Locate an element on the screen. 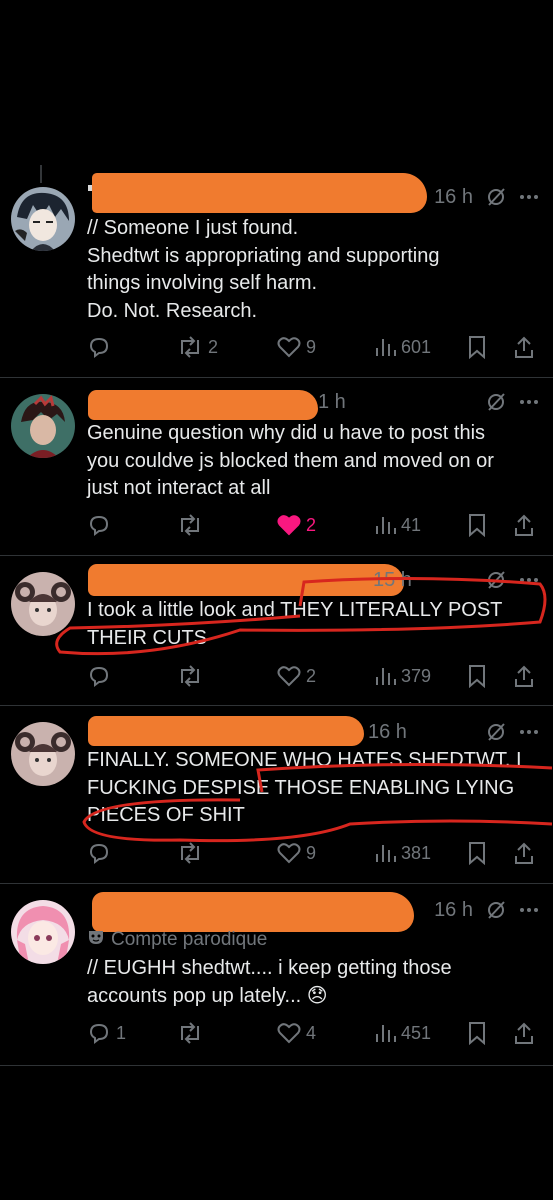 The height and width of the screenshot is (1200, 553). timestamp: 15 h is located at coordinates (392, 580).